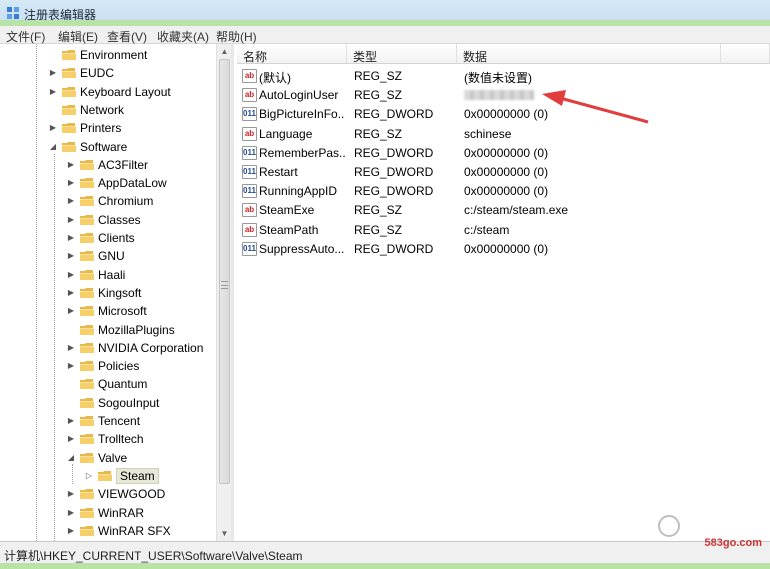  I want to click on tree-item: ▶ Kingsoft, so click(103, 293).